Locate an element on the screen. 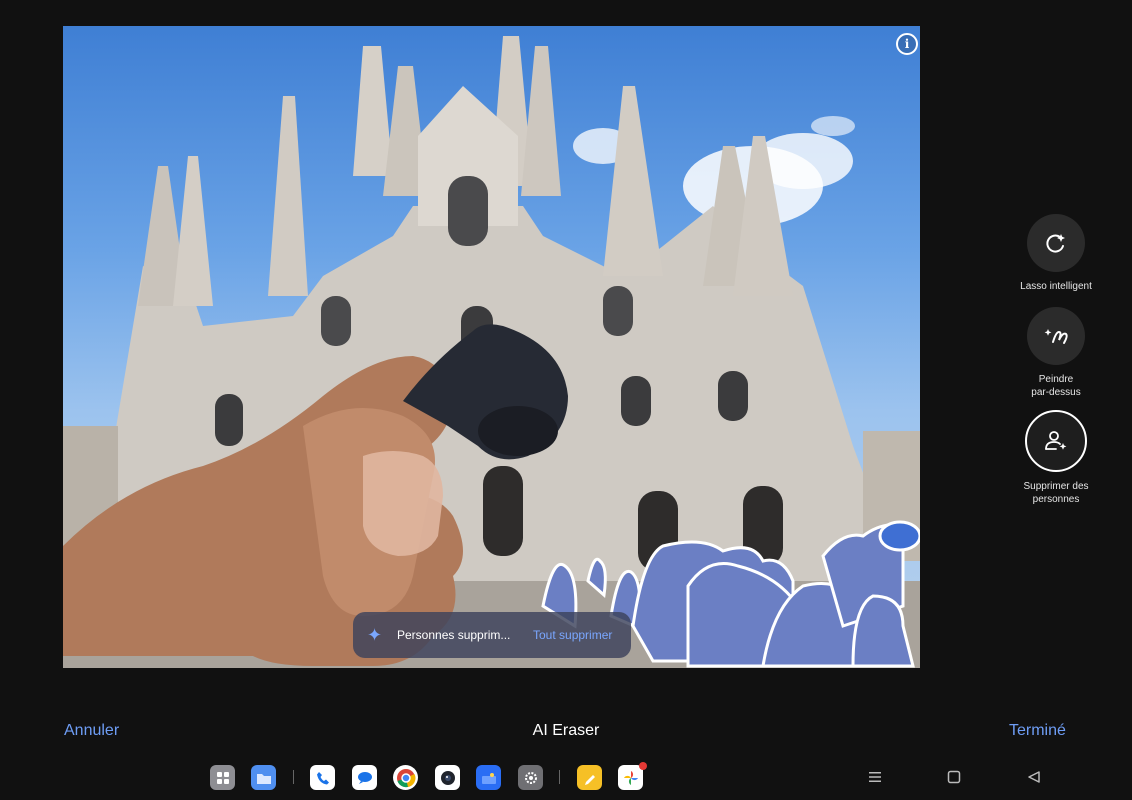  sparkle-icon: ✦ is located at coordinates (375, 634).